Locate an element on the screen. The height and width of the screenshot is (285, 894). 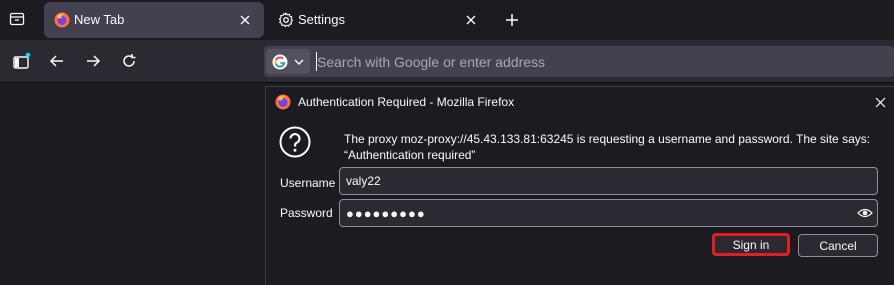
new-tab-button is located at coordinates (512, 20).